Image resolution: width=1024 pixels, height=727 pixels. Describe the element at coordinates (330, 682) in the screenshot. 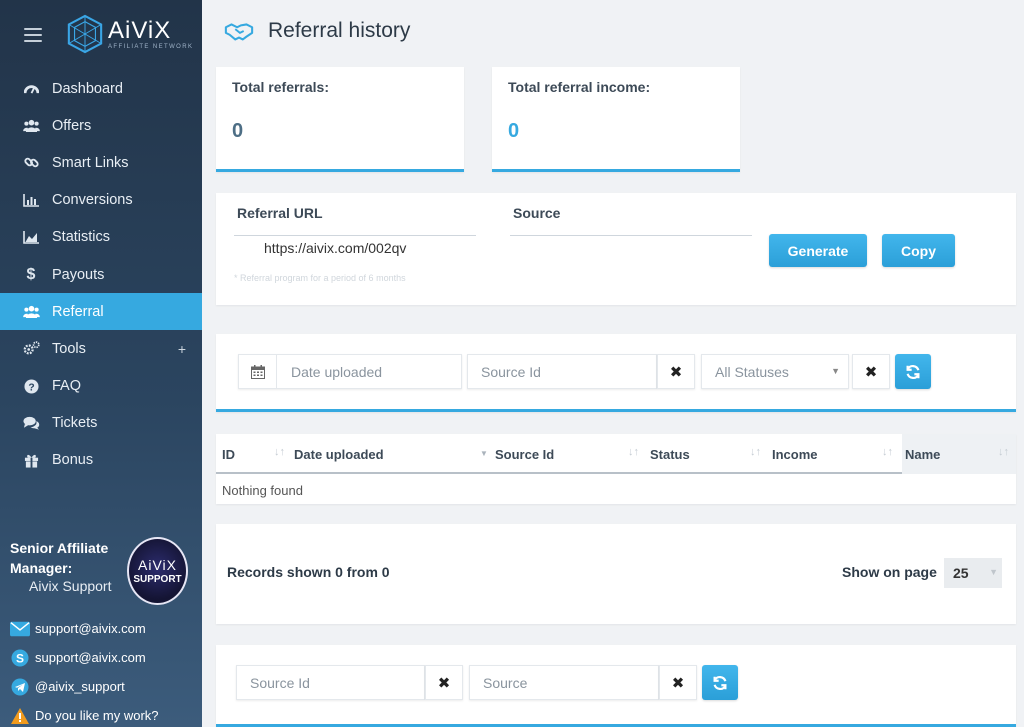

I see `source-id-filter-2: Source Id` at that location.